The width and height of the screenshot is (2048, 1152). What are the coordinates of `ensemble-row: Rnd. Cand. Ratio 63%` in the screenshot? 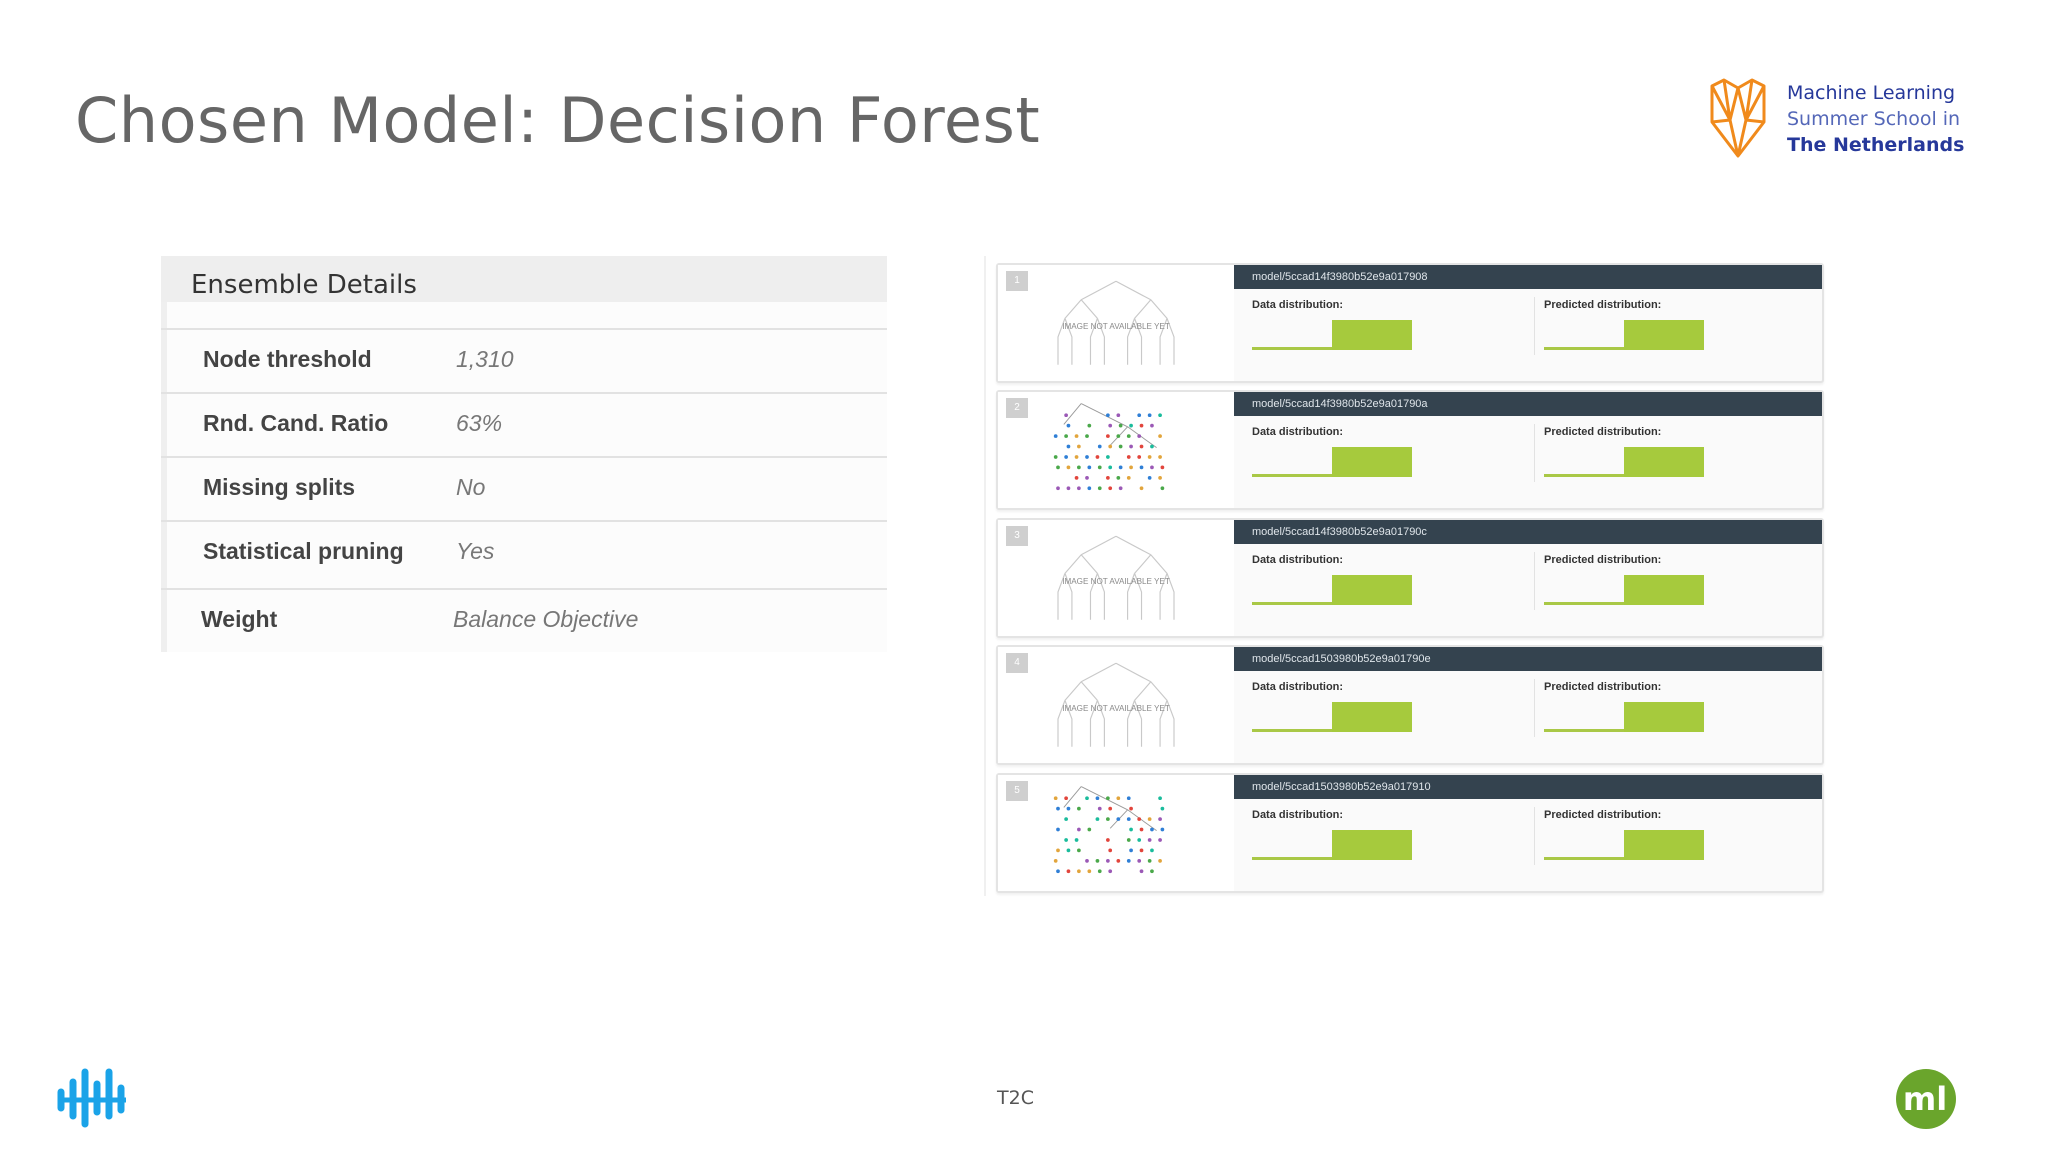 It's located at (524, 424).